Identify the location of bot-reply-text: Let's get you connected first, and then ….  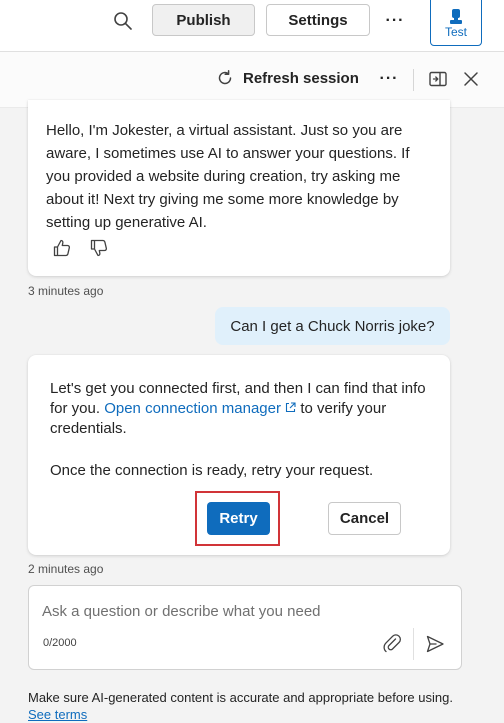
(240, 409).